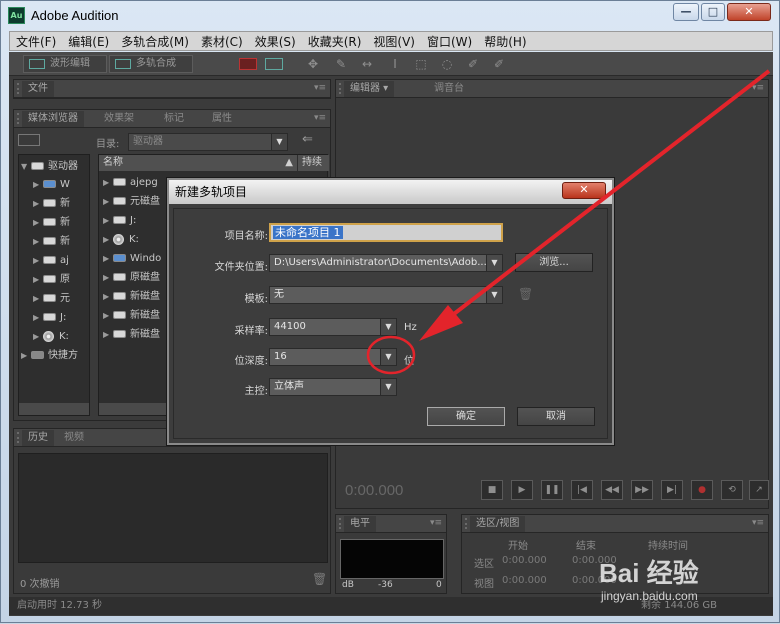 The image size is (780, 624). I want to click on tab-effects-rack: 效果架, so click(119, 119).